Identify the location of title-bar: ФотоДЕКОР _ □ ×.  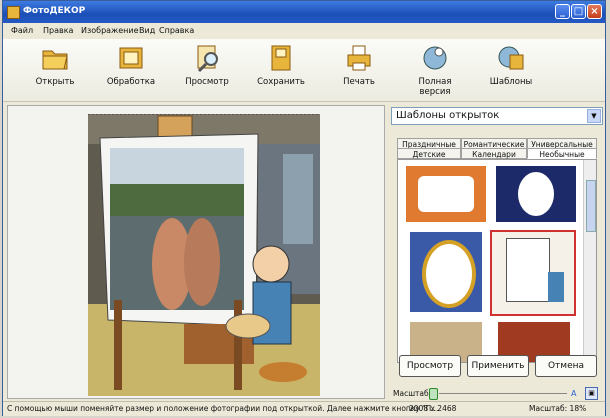
(304, 12).